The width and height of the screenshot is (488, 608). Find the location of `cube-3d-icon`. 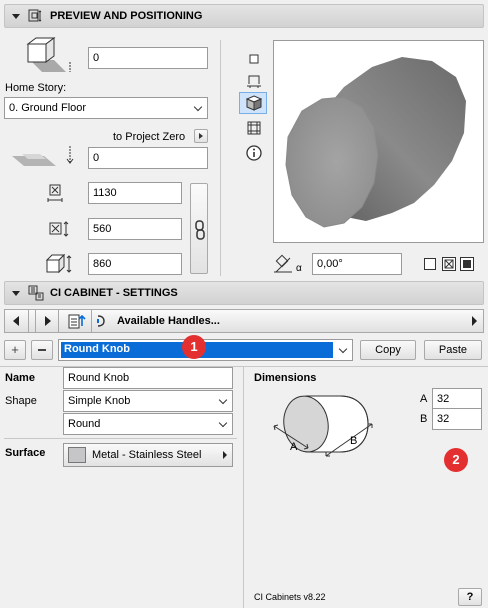

cube-3d-icon is located at coordinates (254, 103).